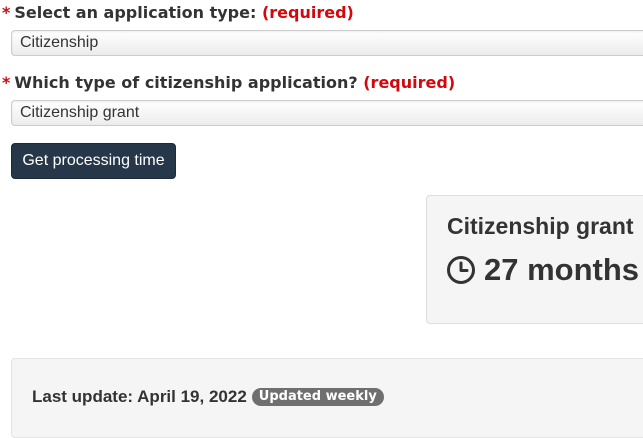 The width and height of the screenshot is (643, 438). What do you see at coordinates (461, 270) in the screenshot?
I see `clock-icon` at bounding box center [461, 270].